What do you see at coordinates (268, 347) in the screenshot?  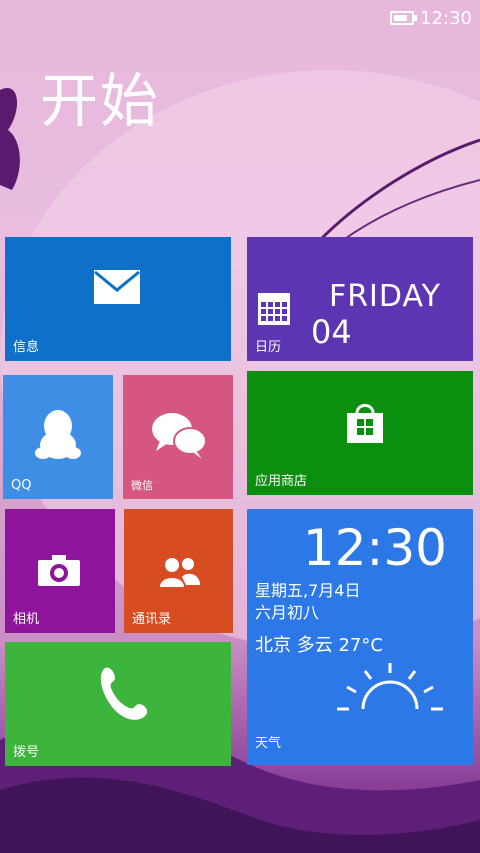 I see `tile-label: 日历` at bounding box center [268, 347].